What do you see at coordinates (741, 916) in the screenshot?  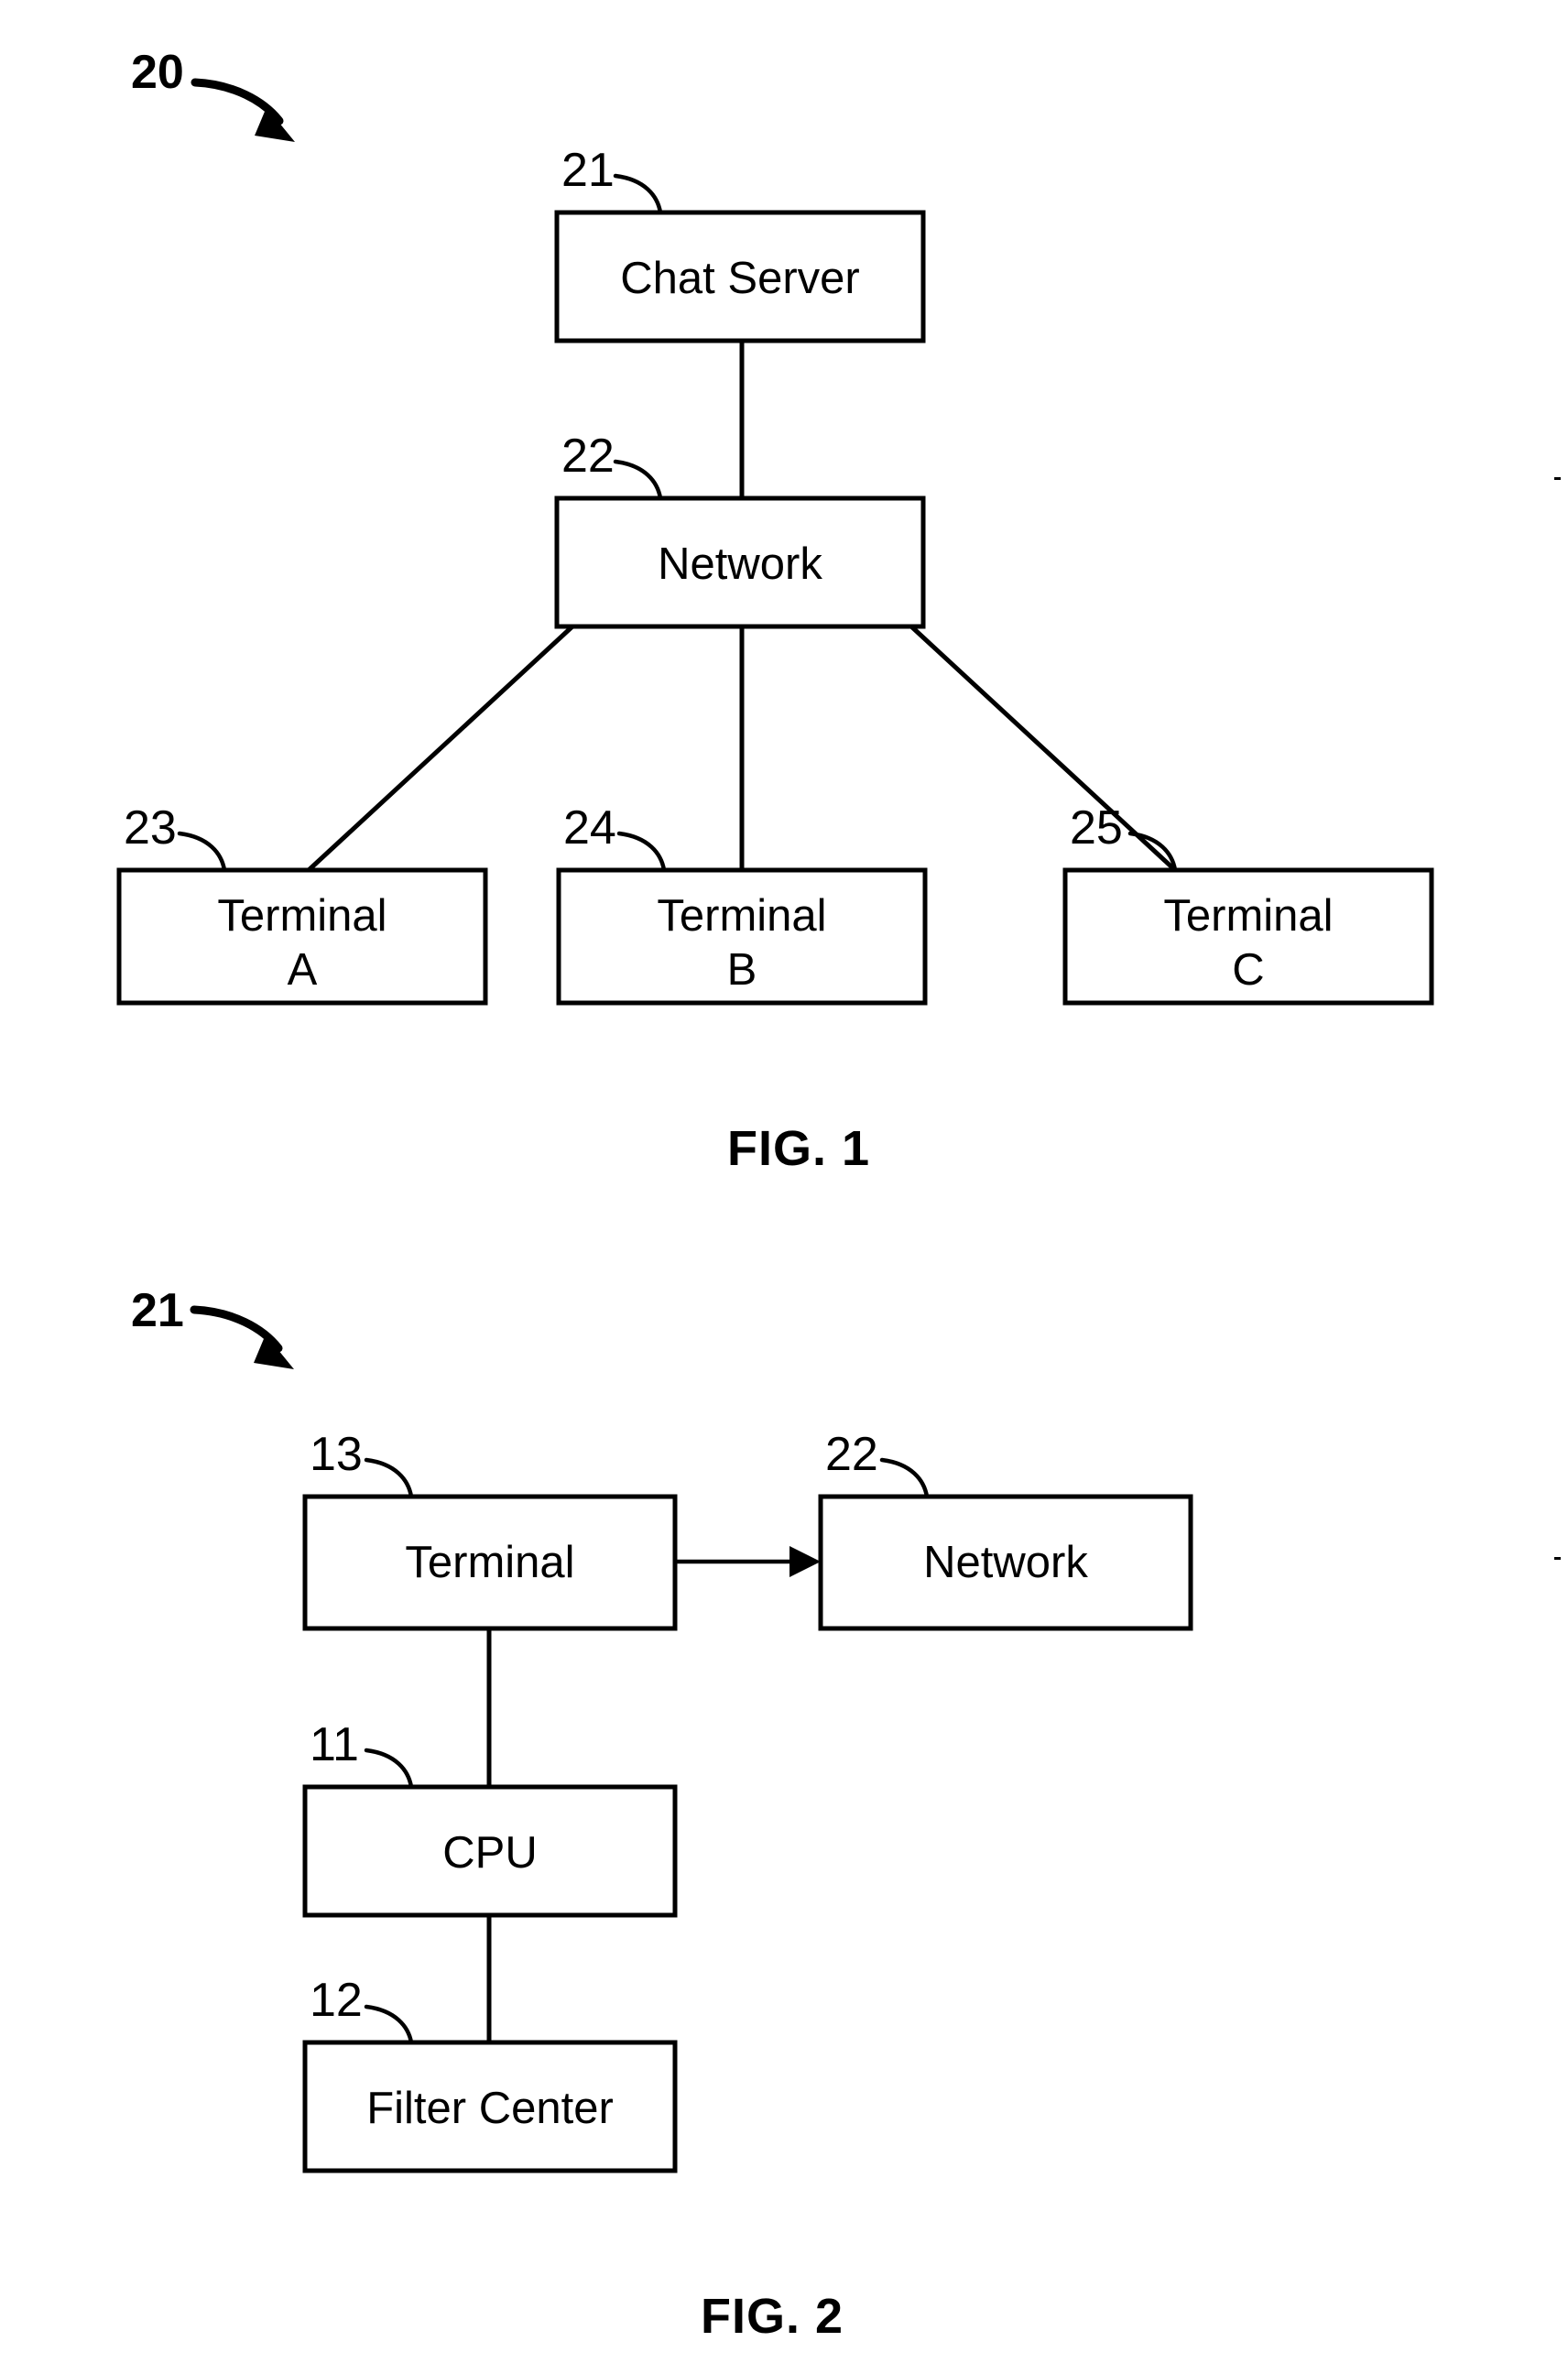 I see `fig1-terminal-b-label: Terminal` at bounding box center [741, 916].